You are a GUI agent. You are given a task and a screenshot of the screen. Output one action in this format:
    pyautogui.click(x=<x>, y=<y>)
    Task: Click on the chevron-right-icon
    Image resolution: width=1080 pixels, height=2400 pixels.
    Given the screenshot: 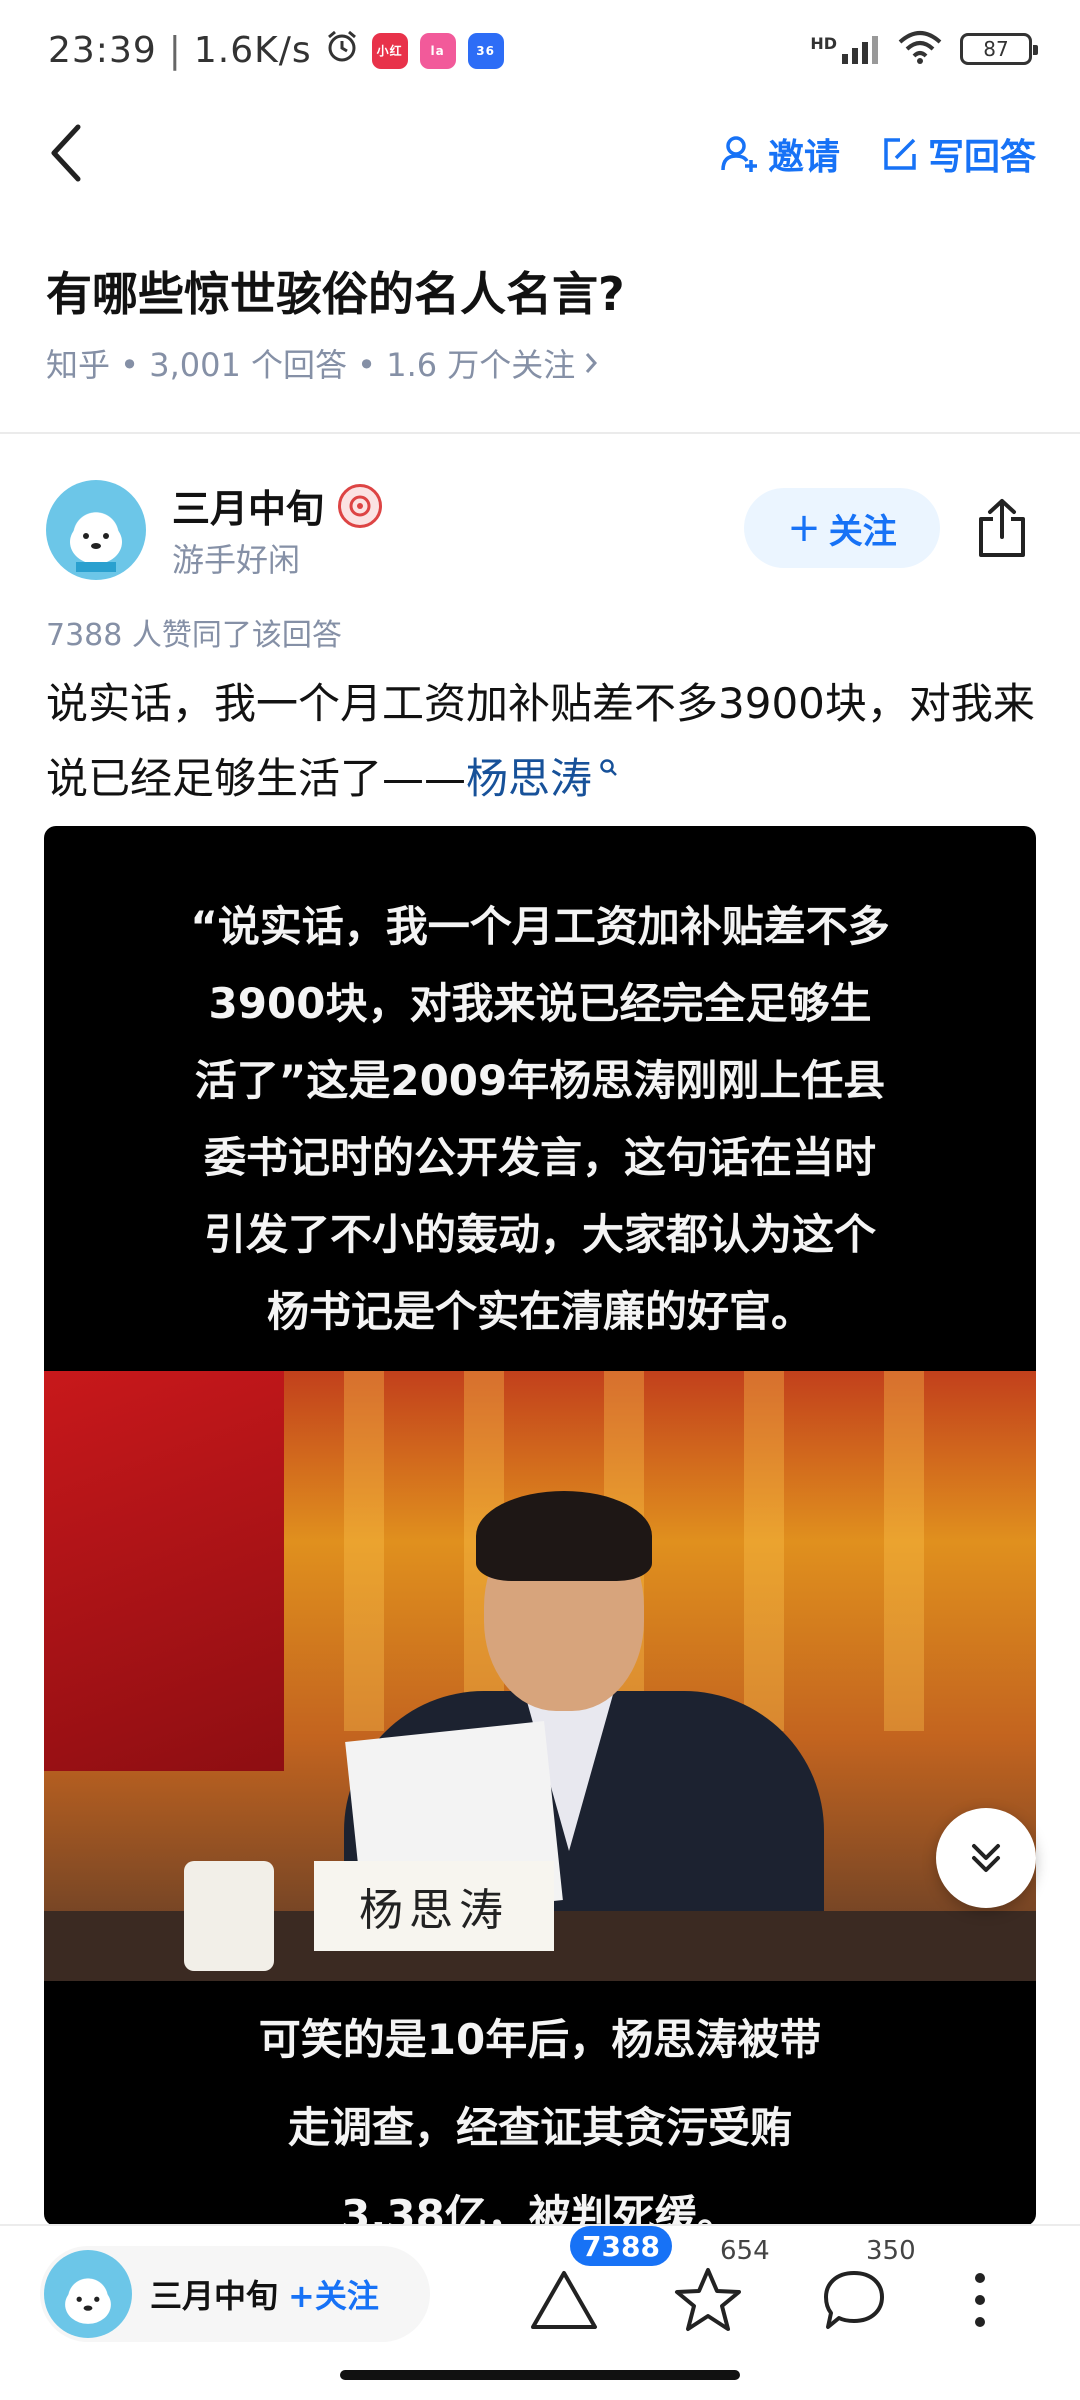 What is the action you would take?
    pyautogui.click(x=592, y=363)
    